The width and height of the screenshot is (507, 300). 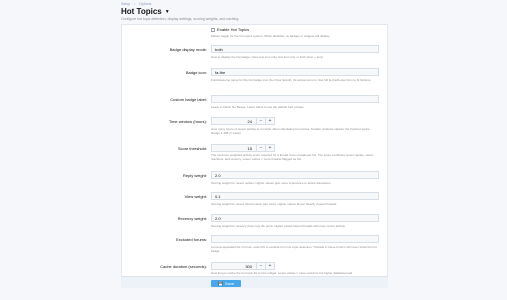 I want to click on enable-checkbox, so click(x=213, y=30).